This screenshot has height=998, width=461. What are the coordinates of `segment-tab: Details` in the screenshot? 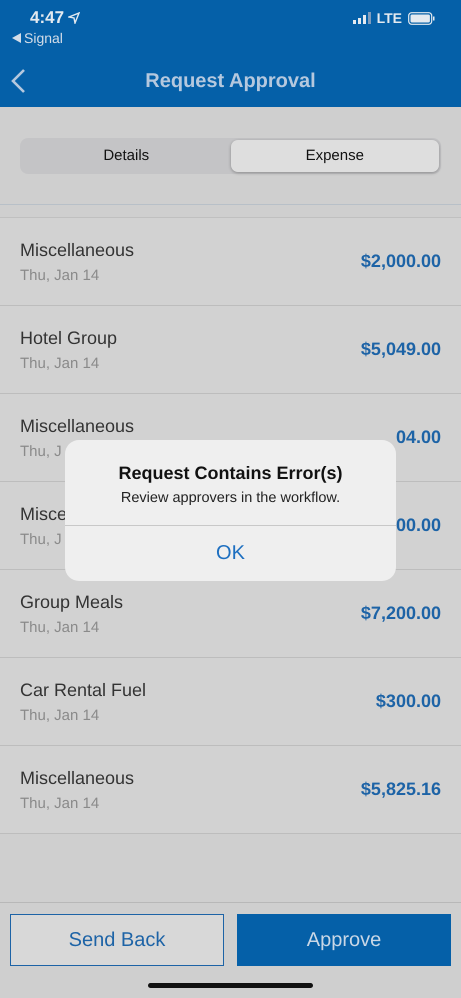 It's located at (126, 156).